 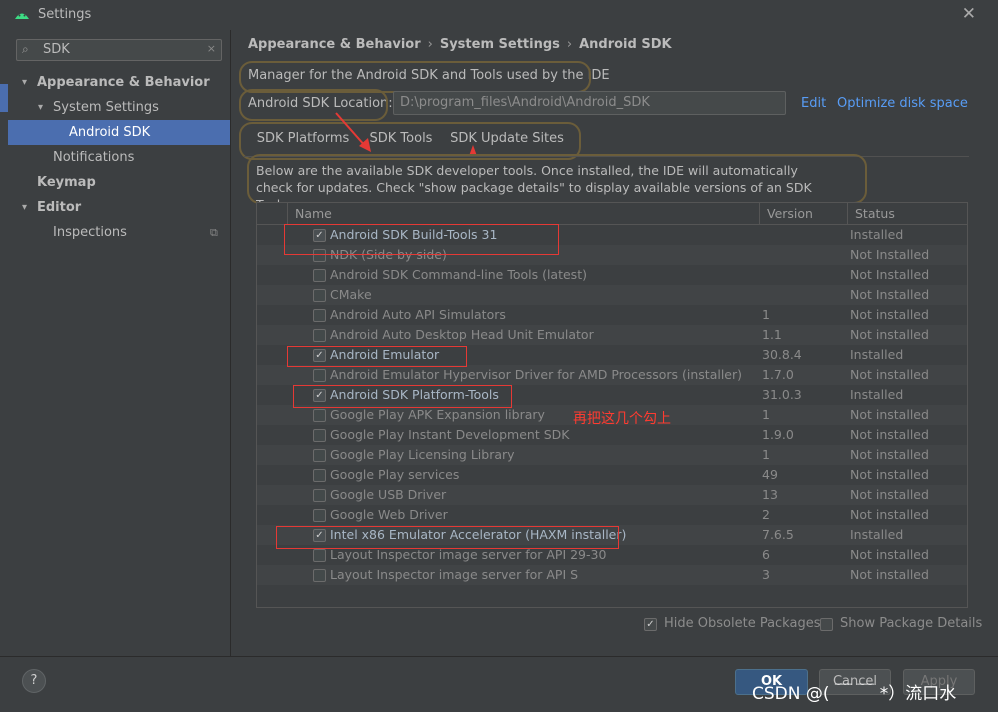 I want to click on row-version: 13, so click(x=770, y=494).